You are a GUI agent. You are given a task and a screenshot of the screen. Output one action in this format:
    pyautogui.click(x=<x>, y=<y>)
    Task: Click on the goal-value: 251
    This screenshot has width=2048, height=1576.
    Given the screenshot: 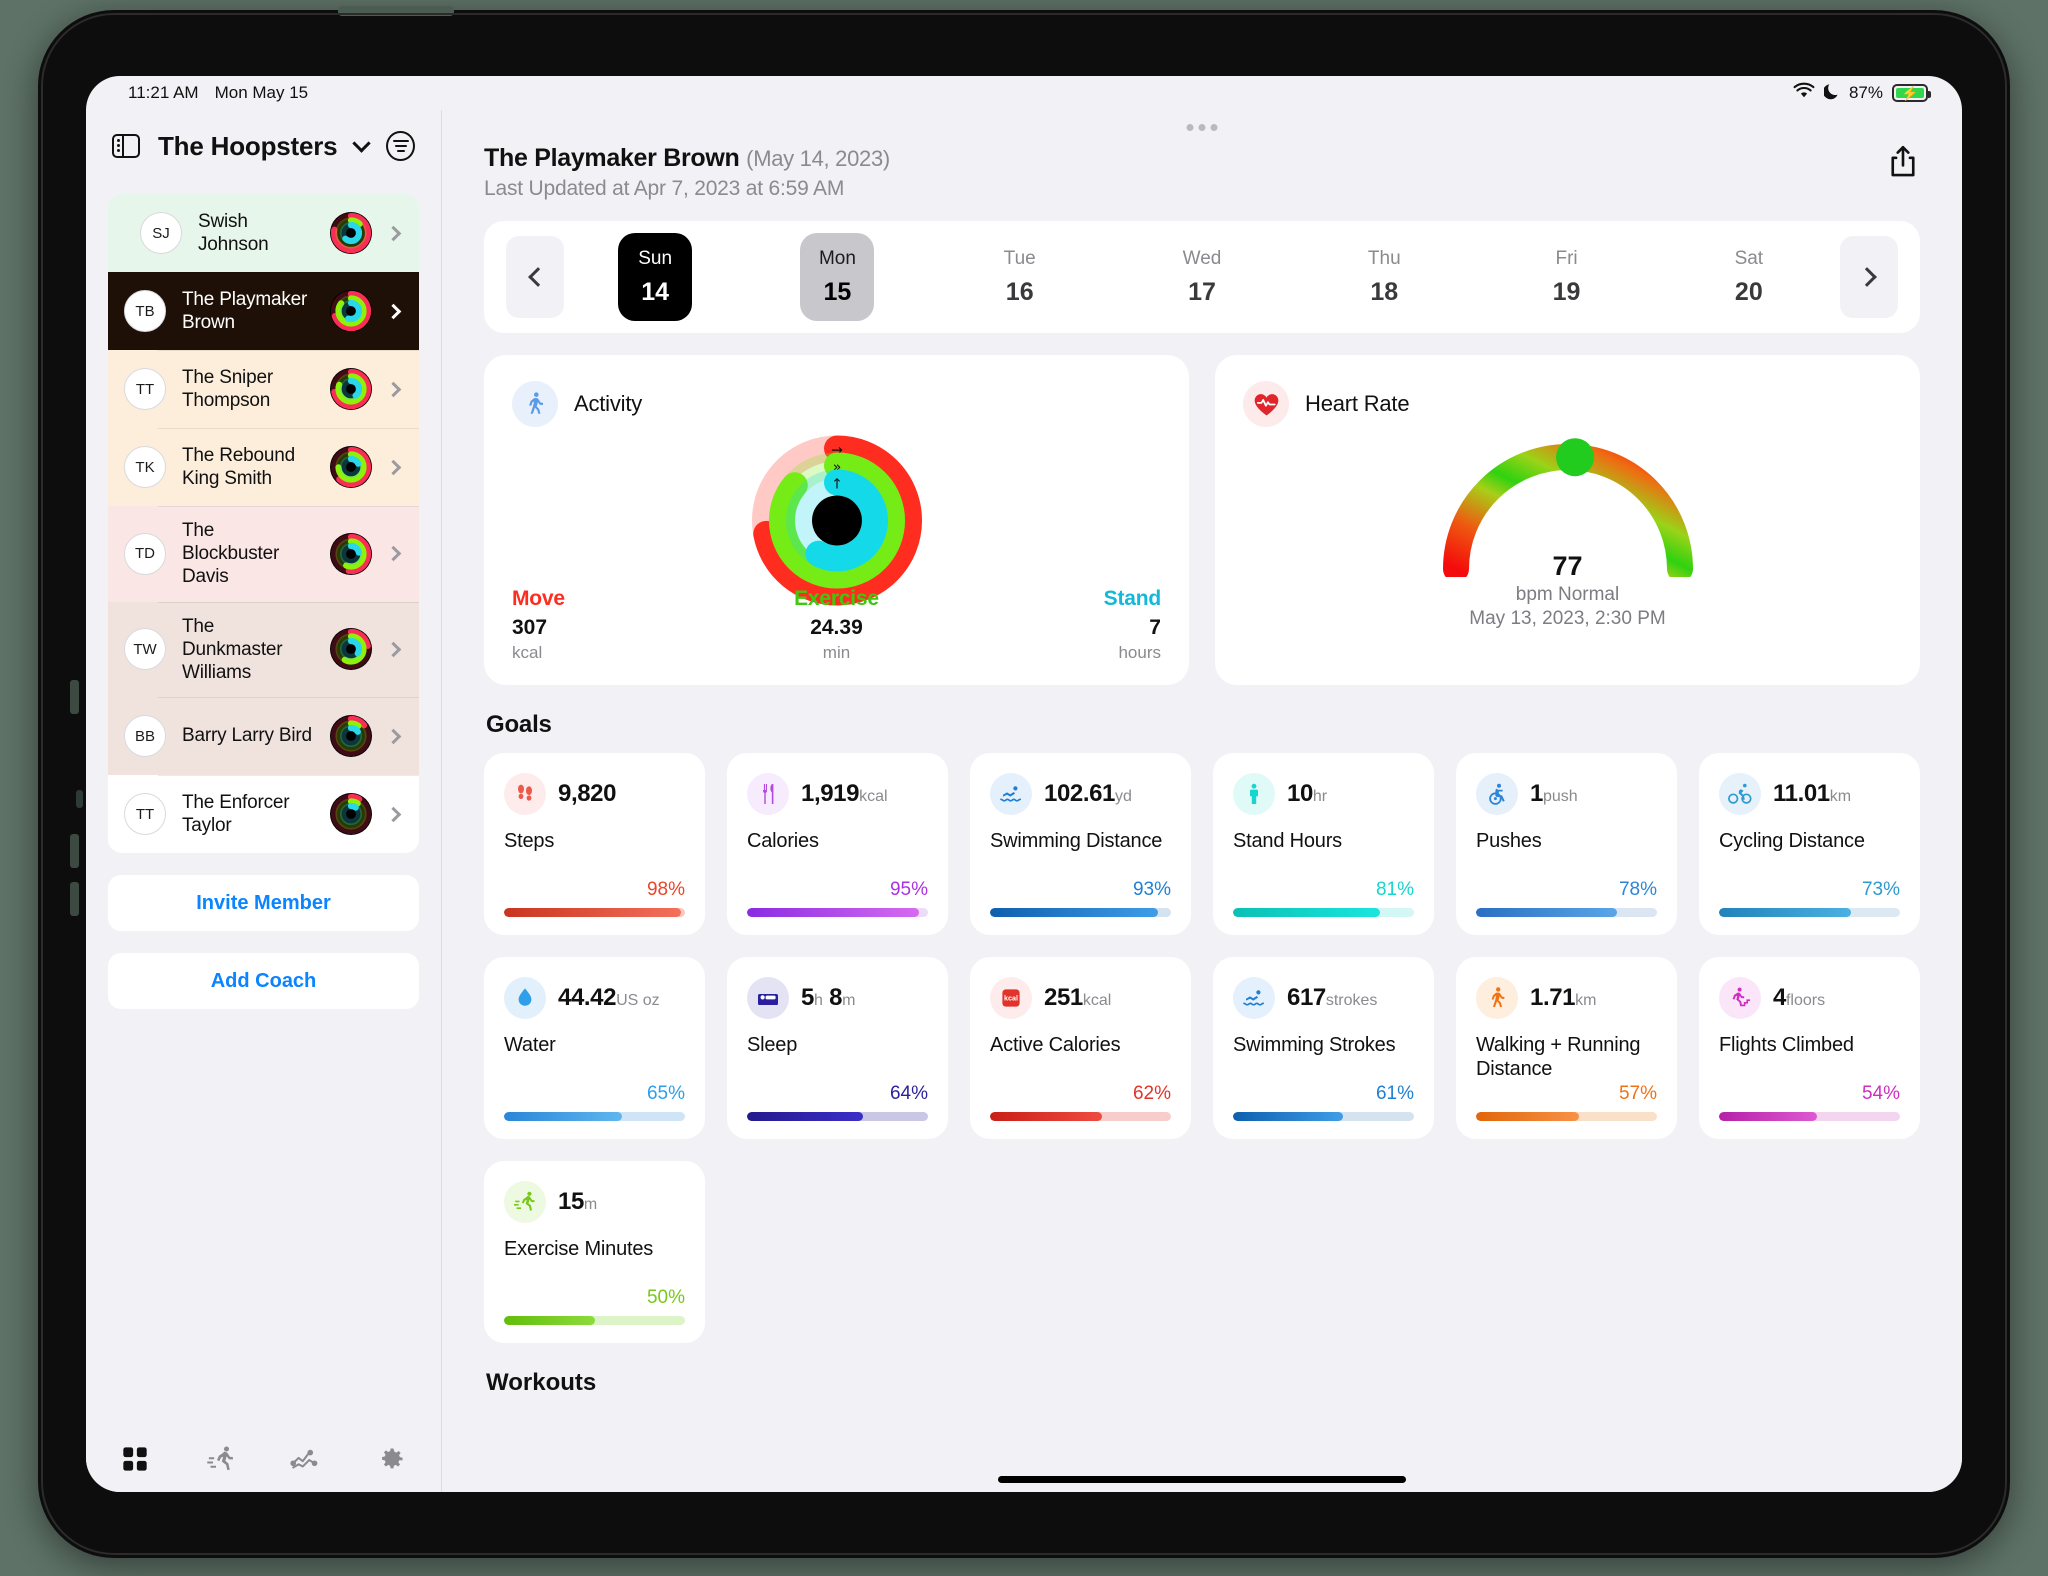 What is the action you would take?
    pyautogui.click(x=1063, y=997)
    